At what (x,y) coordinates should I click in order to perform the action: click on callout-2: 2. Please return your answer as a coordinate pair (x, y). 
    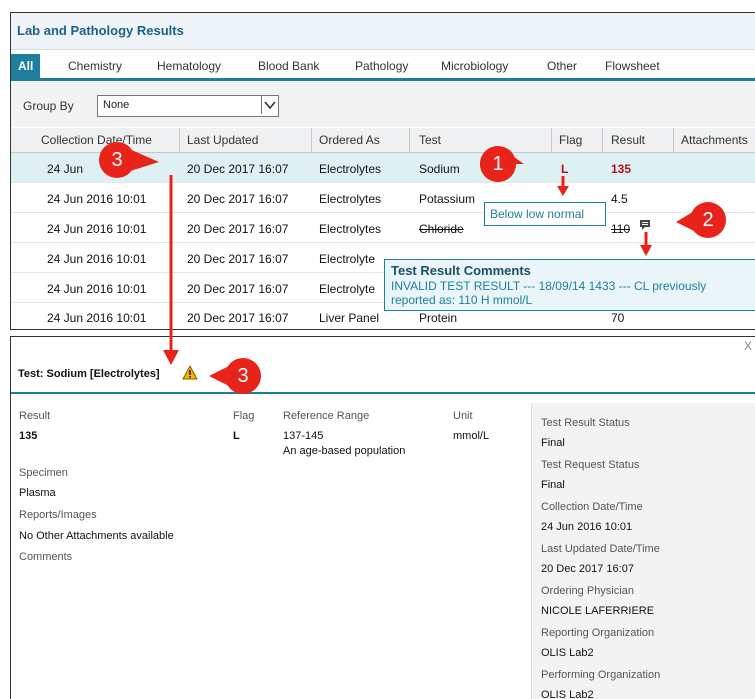
    Looking at the image, I should click on (702, 220).